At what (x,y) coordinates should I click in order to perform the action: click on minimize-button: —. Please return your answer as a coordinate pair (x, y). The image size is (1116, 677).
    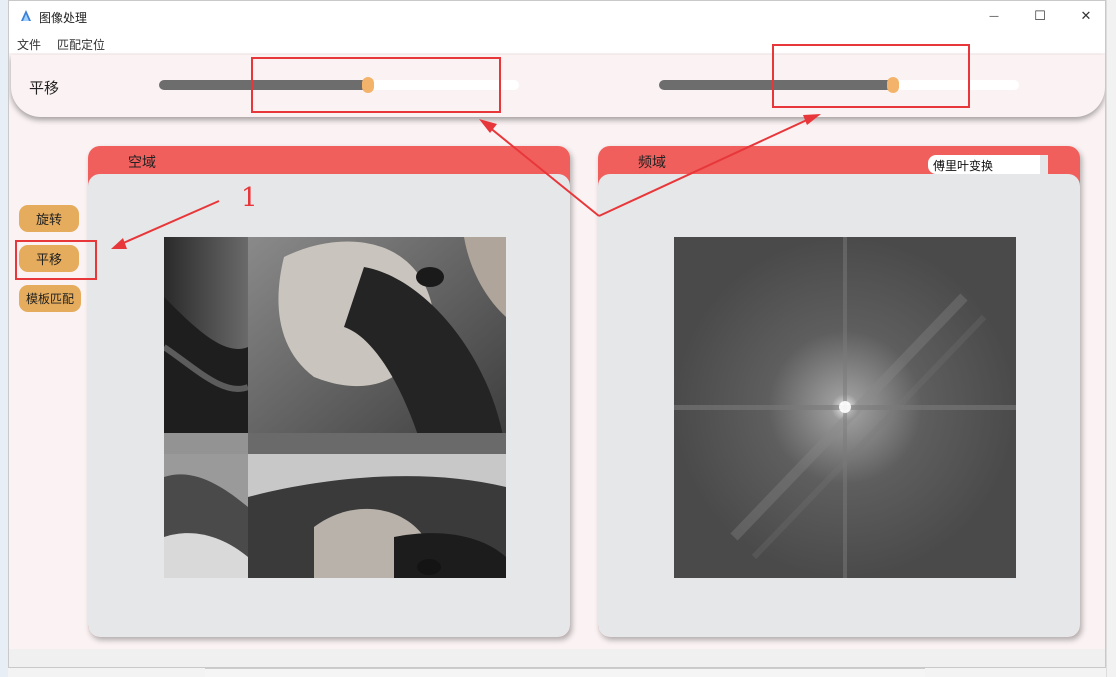
    Looking at the image, I should click on (994, 16).